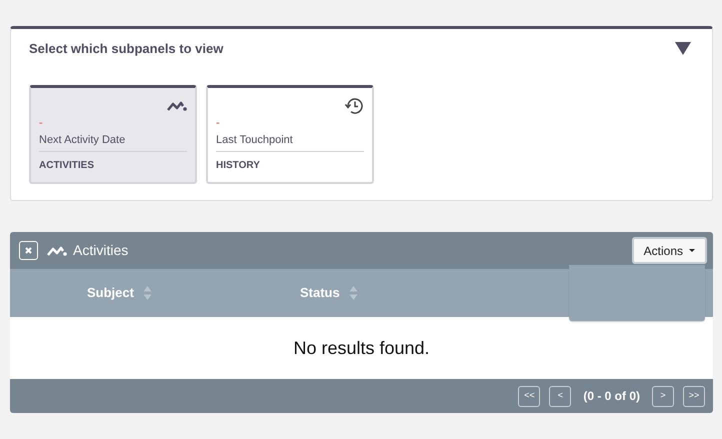  I want to click on empty-message: No results found., so click(361, 348).